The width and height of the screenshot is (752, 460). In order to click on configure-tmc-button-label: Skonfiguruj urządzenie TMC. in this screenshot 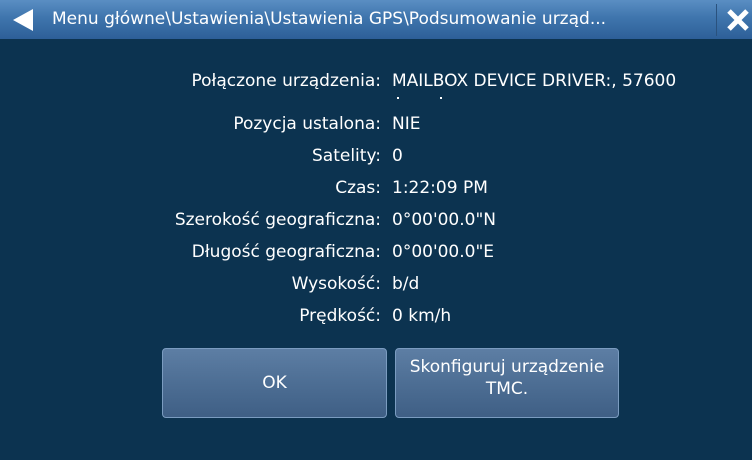, I will do `click(507, 378)`.